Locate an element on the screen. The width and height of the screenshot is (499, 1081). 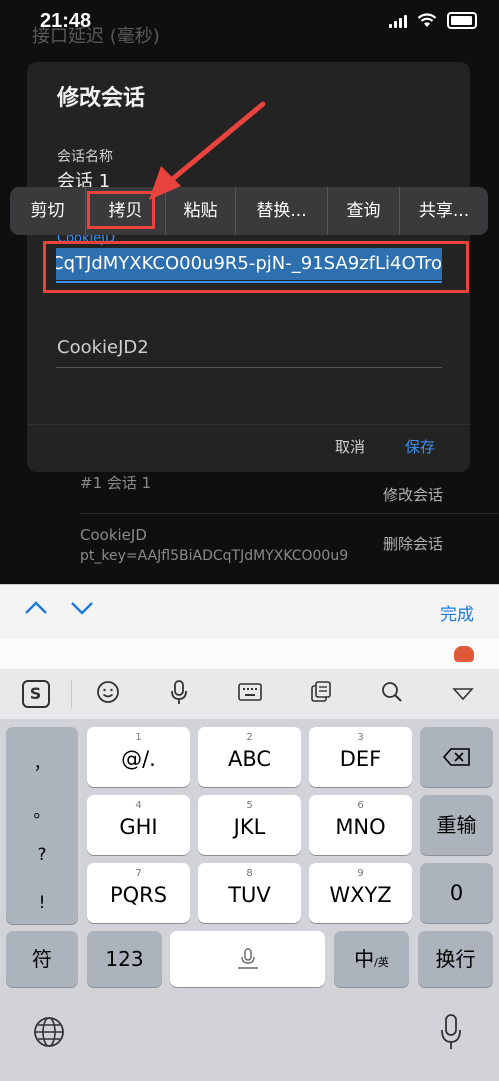
key-6: 6 MNO is located at coordinates (360, 825).